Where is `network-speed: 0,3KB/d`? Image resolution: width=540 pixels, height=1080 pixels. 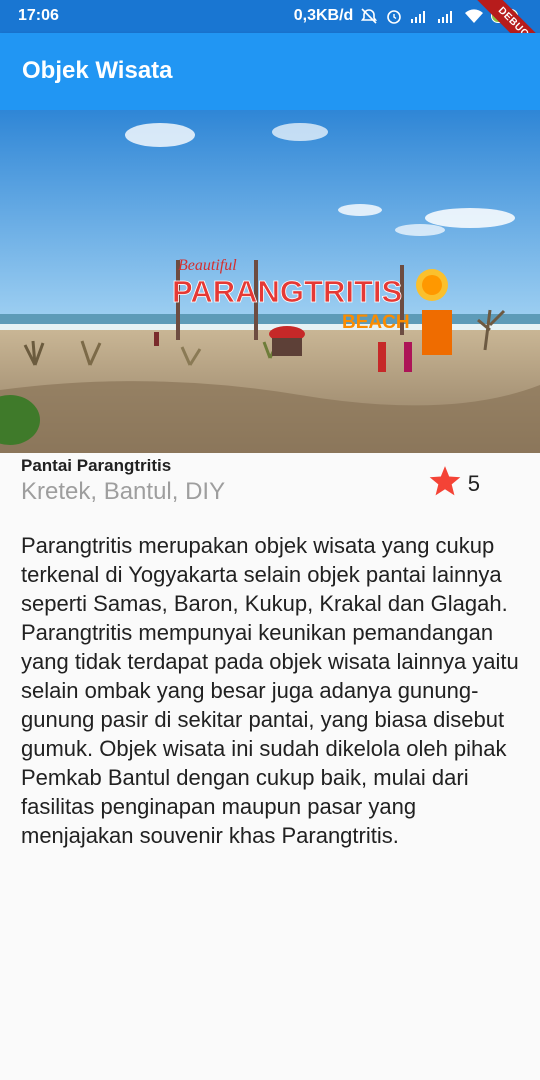
network-speed: 0,3KB/d is located at coordinates (323, 15).